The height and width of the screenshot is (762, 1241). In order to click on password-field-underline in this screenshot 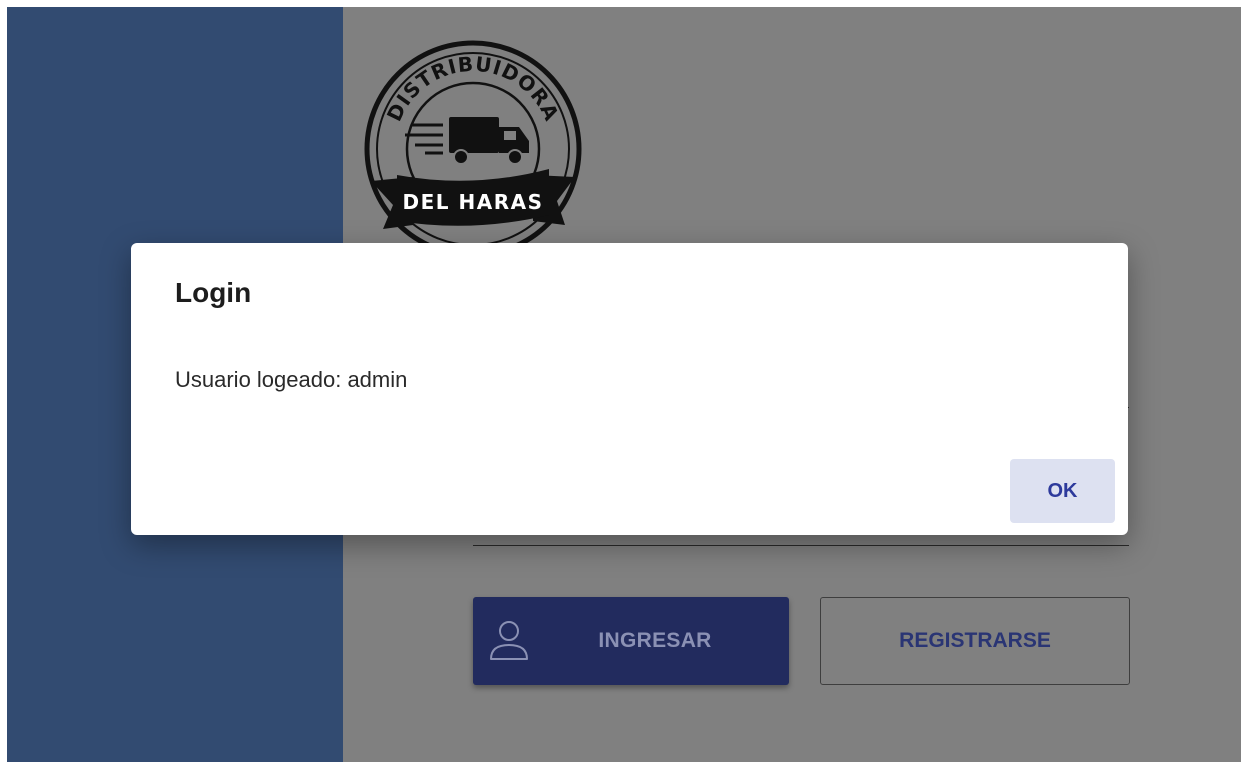, I will do `click(801, 545)`.